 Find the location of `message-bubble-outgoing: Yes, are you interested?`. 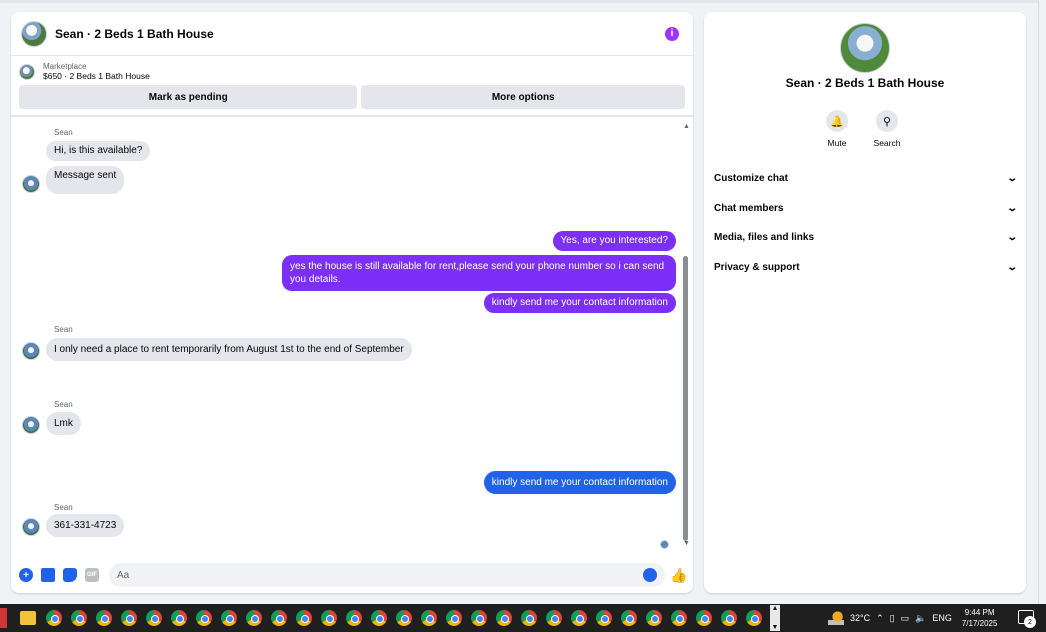

message-bubble-outgoing: Yes, are you interested? is located at coordinates (614, 241).